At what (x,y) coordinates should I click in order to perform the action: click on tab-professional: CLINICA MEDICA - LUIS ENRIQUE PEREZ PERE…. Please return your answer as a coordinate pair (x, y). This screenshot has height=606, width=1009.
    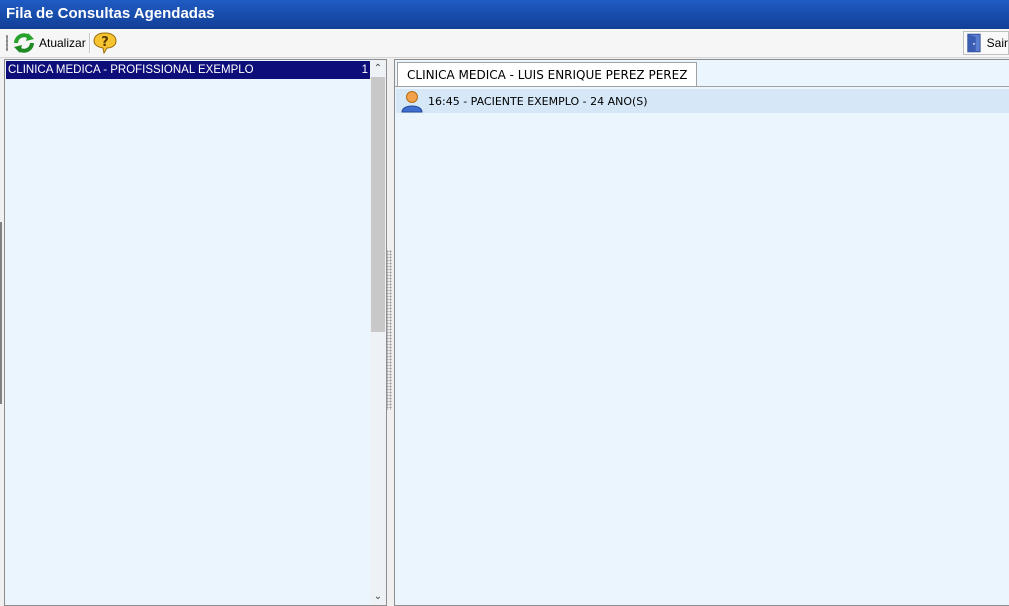
    Looking at the image, I should click on (547, 74).